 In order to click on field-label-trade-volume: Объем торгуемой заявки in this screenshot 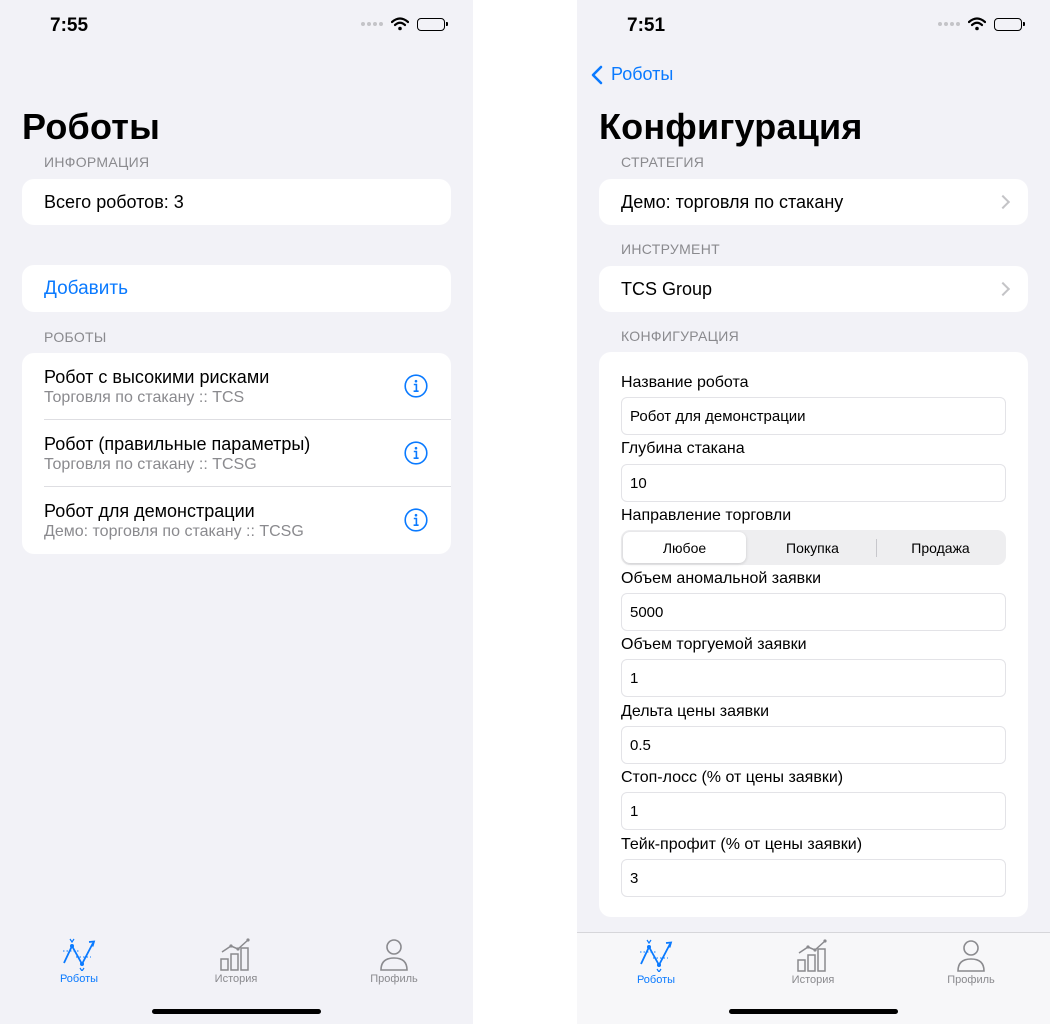, I will do `click(714, 644)`.